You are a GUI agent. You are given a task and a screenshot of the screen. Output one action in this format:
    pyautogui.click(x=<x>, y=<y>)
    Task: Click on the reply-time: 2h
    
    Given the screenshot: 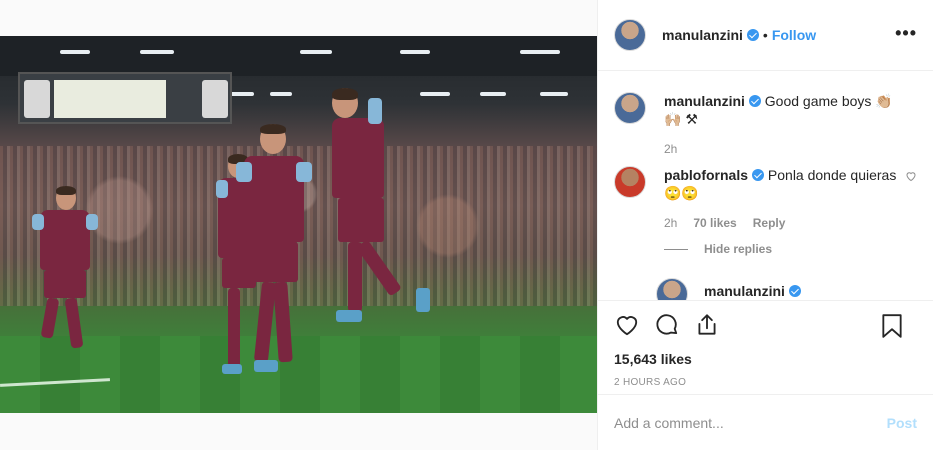 What is the action you would take?
    pyautogui.click(x=670, y=223)
    